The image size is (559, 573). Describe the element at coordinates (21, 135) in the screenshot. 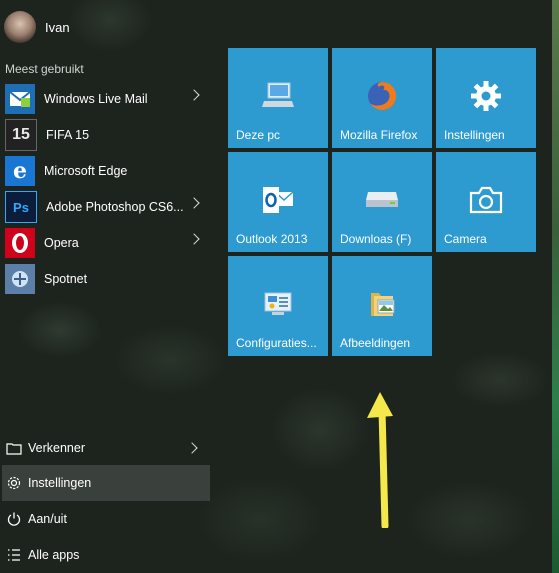

I see `fifa-icon: 15` at that location.